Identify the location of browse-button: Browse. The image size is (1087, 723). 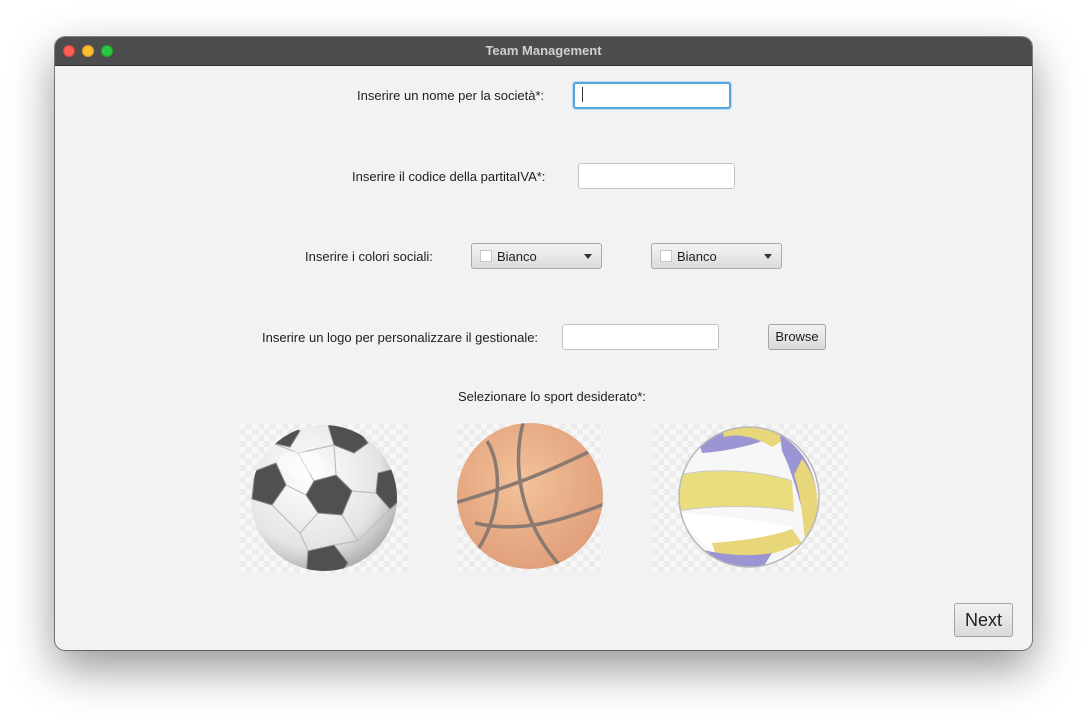
(797, 337).